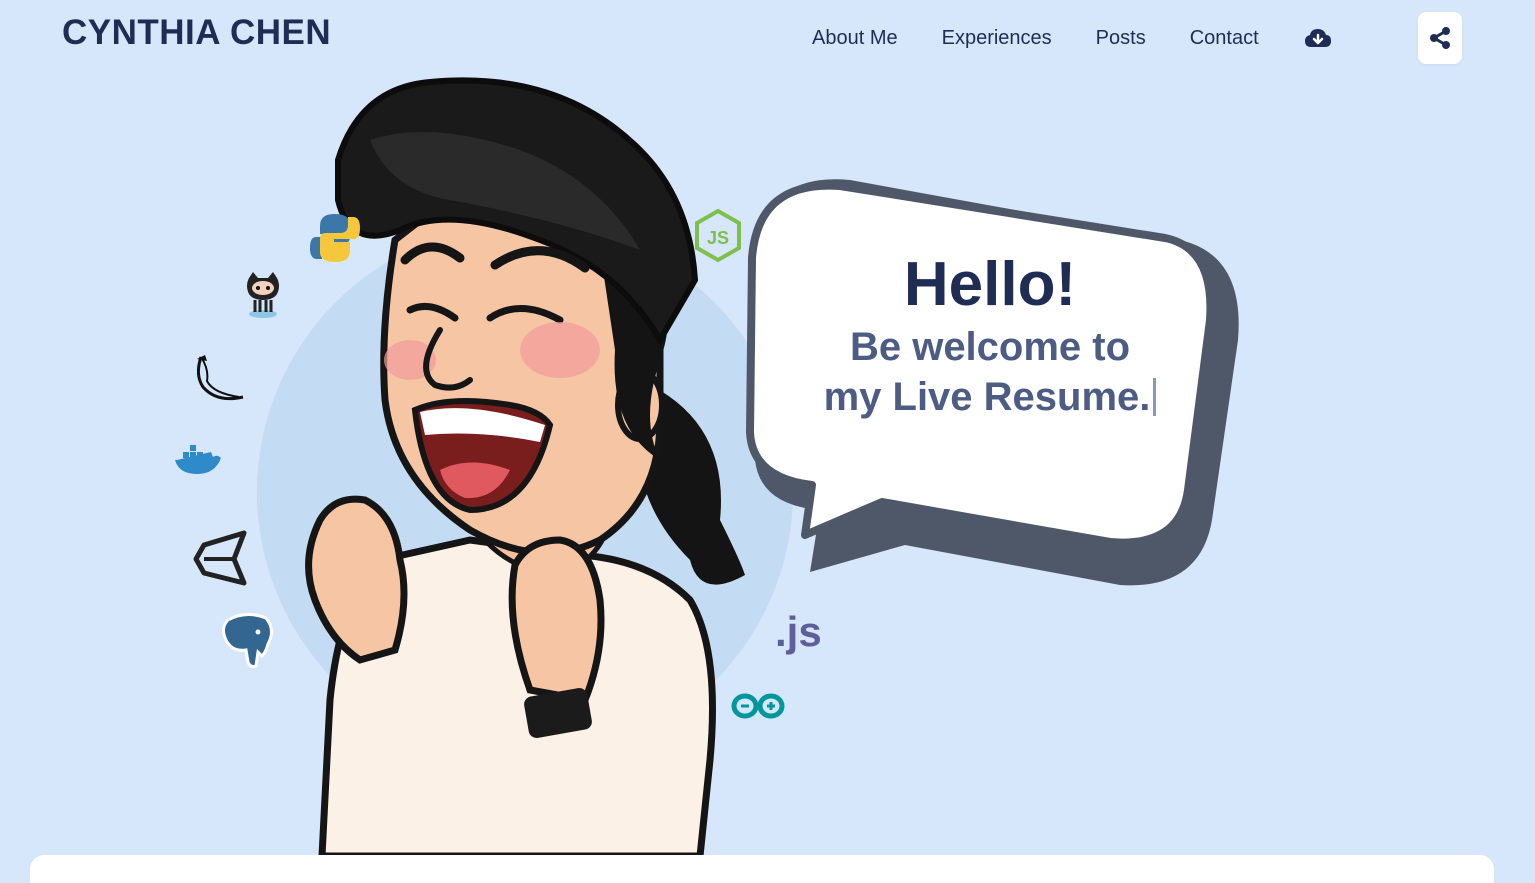  I want to click on speech-bubble-text: Hello! Be welcome to my Live Resume., so click(990, 335).